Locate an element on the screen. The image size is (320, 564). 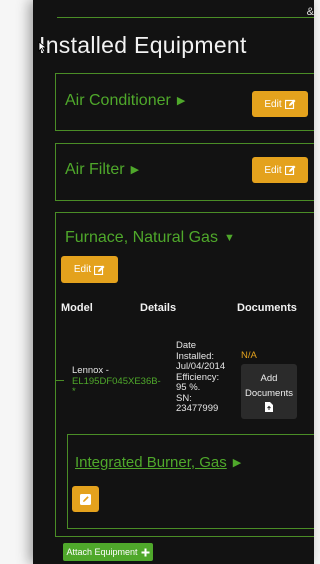
add-documents-label: Add is located at coordinates (269, 378).